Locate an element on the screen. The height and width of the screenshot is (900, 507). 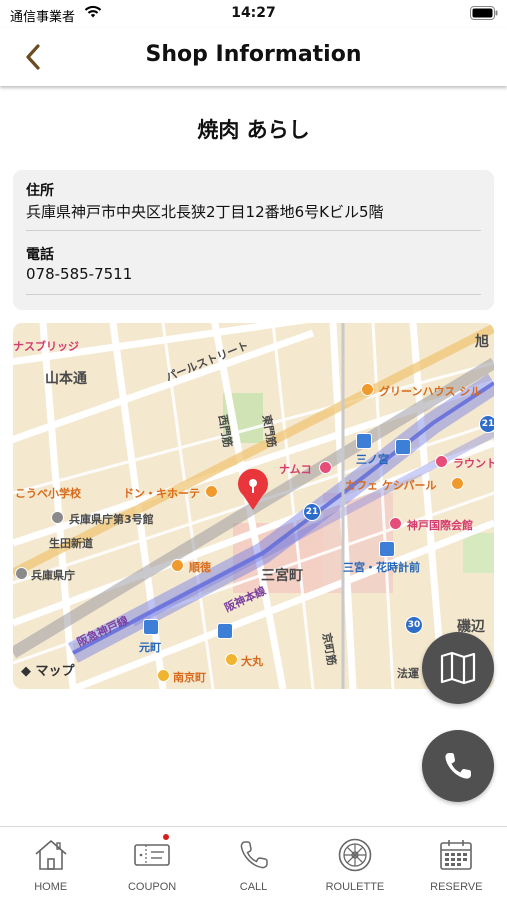
navigation-bar: Shop Information is located at coordinates (253, 57).